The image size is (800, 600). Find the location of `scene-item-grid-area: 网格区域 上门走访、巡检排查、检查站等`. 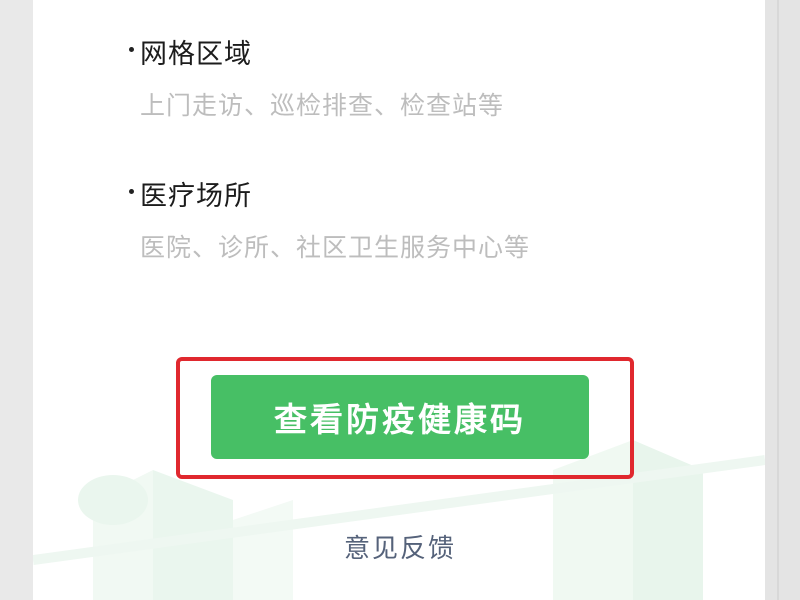

scene-item-grid-area: 网格区域 上门走访、巡检排查、检查站等 is located at coordinates (389, 76).